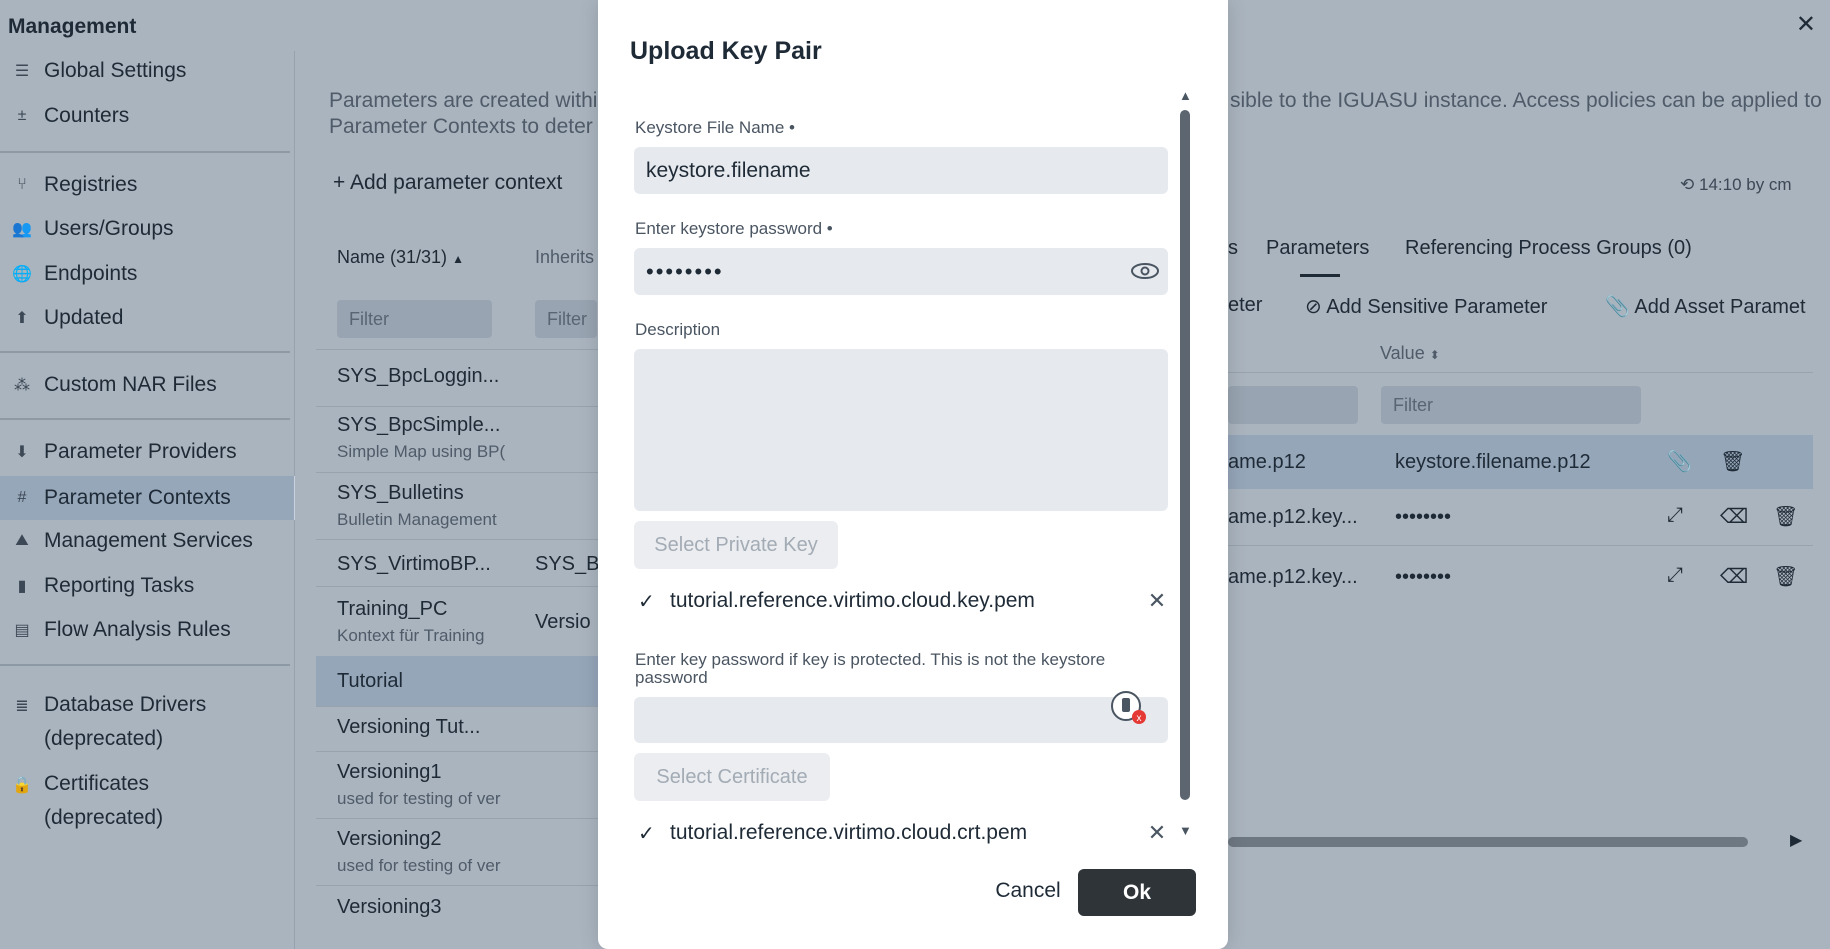 Image resolution: width=1830 pixels, height=949 pixels. Describe the element at coordinates (901, 720) in the screenshot. I see `key-password-input` at that location.